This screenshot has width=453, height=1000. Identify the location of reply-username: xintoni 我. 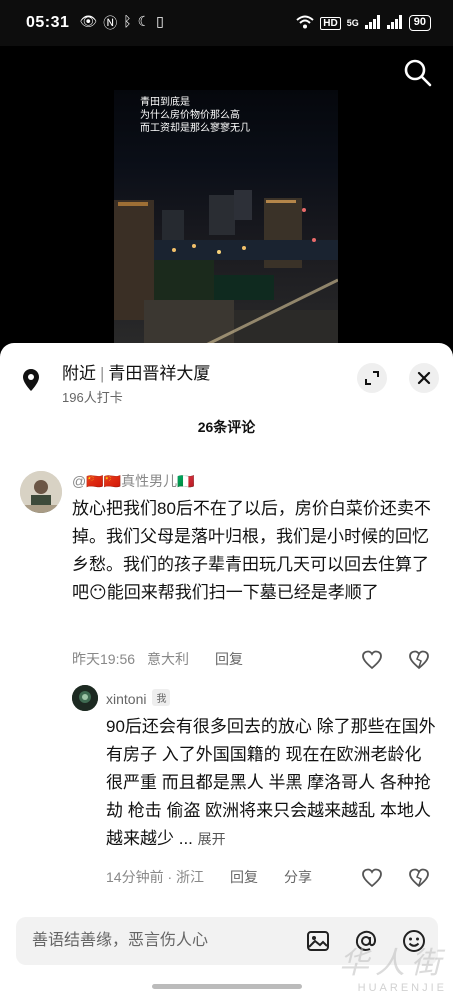
(138, 698).